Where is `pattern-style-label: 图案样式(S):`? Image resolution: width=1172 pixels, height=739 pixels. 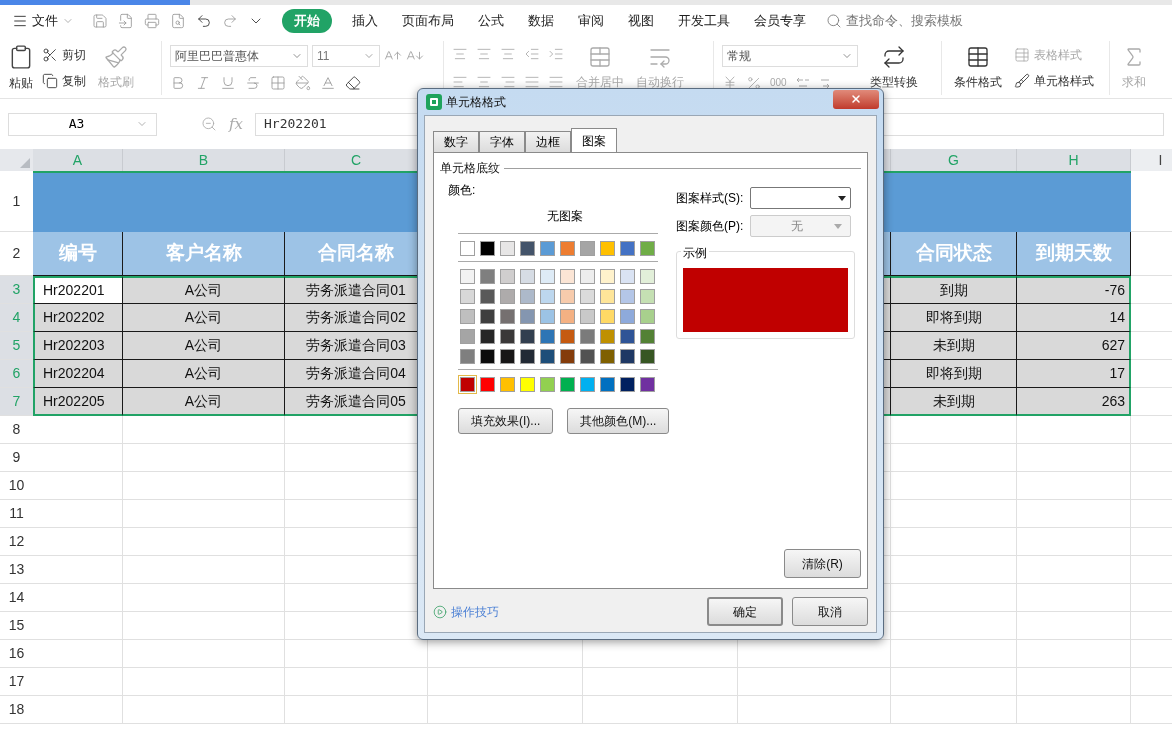
pattern-style-label: 图案样式(S): is located at coordinates (710, 198).